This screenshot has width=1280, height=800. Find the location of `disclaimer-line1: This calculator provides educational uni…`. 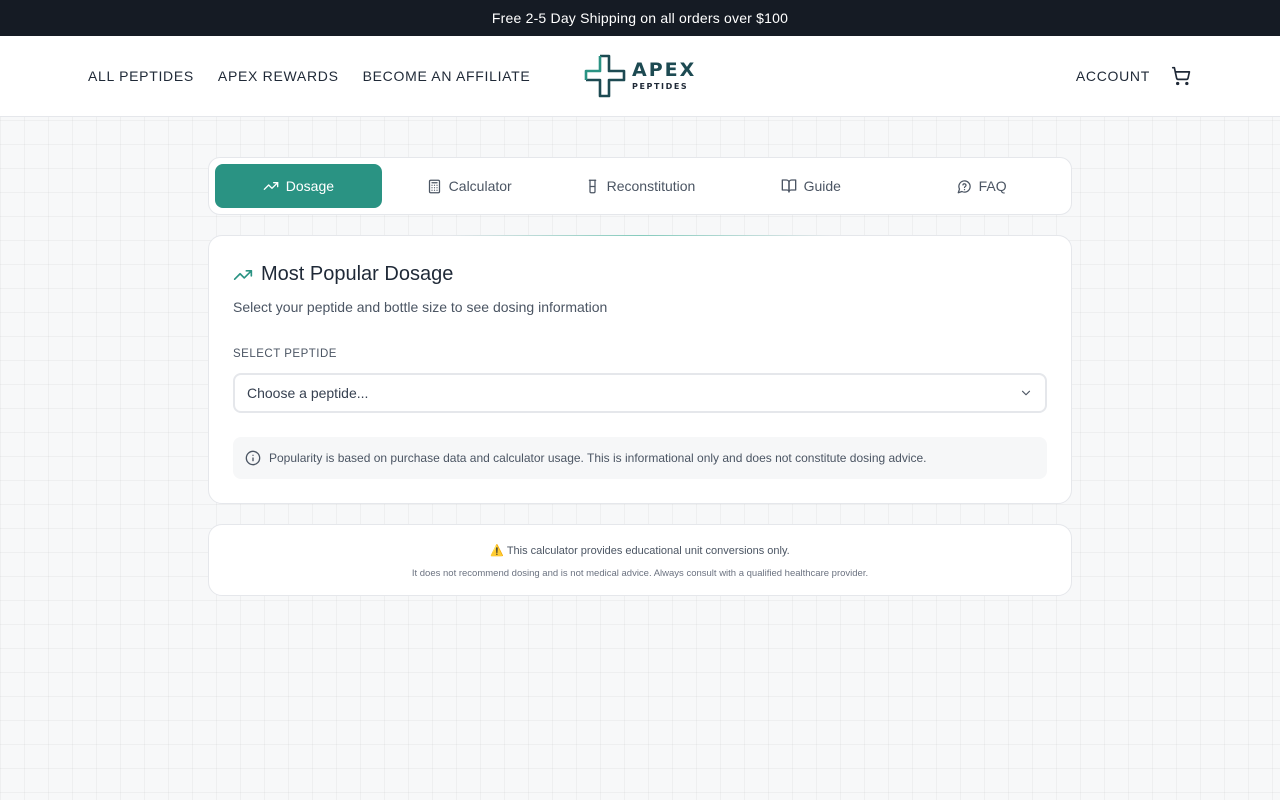

disclaimer-line1: This calculator provides educational uni… is located at coordinates (648, 550).